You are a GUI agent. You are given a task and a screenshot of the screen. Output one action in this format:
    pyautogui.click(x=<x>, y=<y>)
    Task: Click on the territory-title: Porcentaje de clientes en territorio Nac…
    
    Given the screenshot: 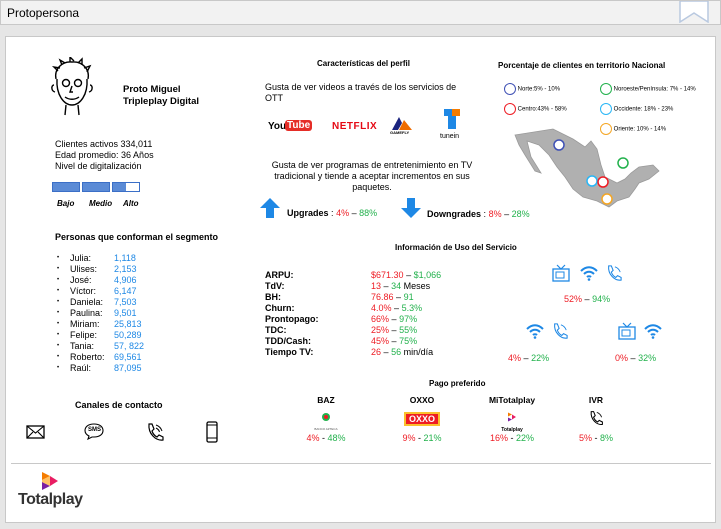 What is the action you would take?
    pyautogui.click(x=582, y=65)
    